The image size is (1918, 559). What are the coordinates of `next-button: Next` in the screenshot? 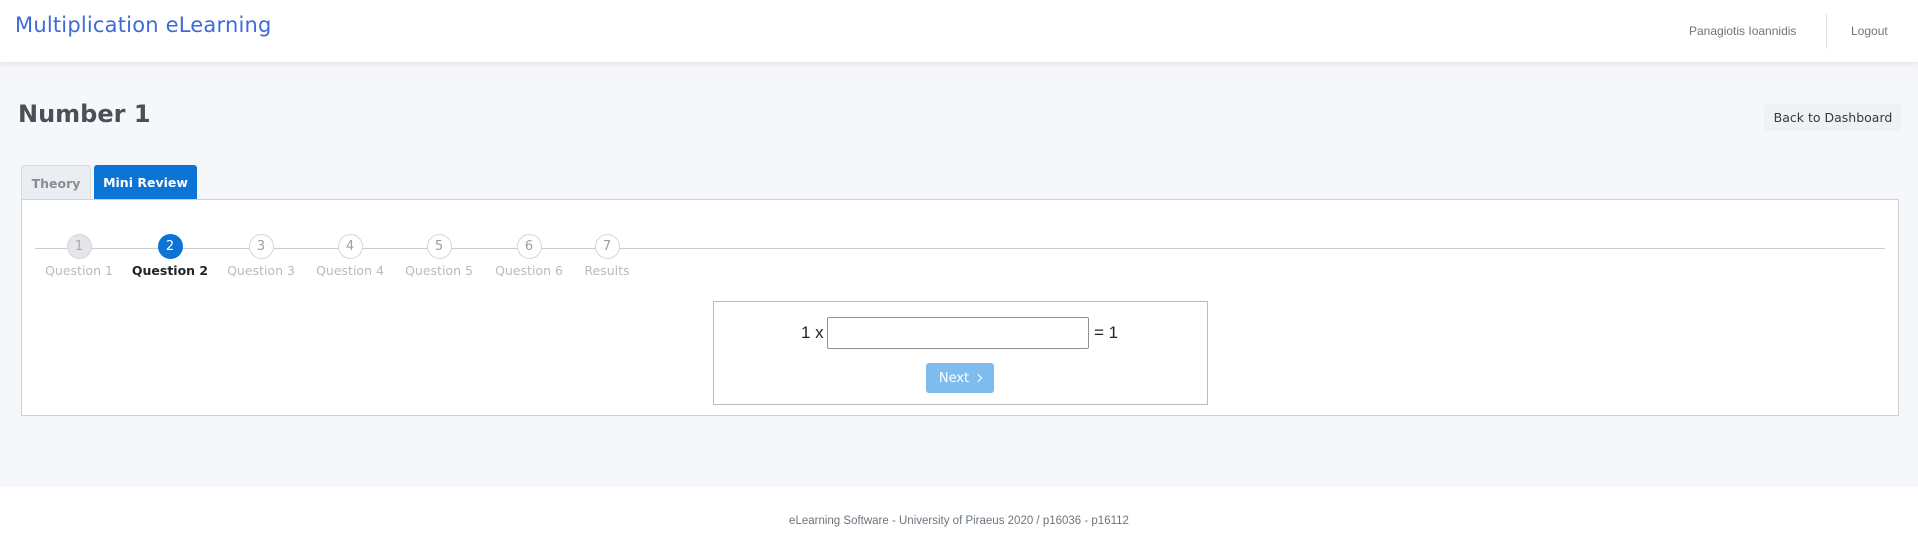 It's located at (960, 378).